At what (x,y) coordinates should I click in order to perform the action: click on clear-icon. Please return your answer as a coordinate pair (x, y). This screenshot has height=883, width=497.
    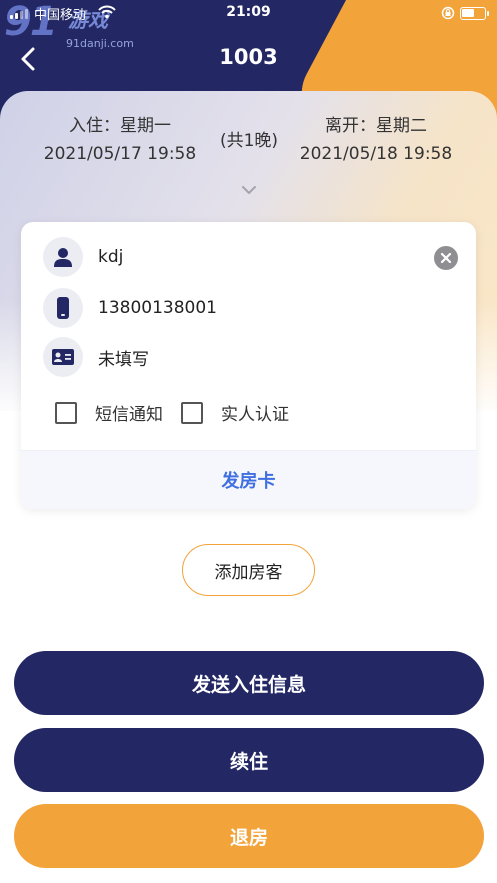
    Looking at the image, I should click on (446, 258).